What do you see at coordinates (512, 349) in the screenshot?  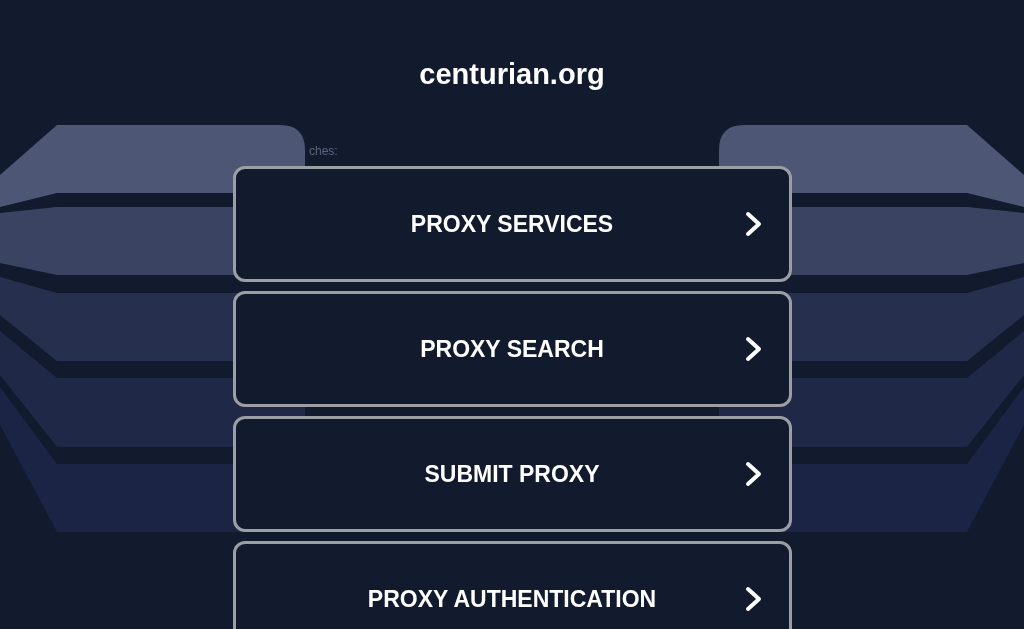 I see `link-button: PROXY SEARCH` at bounding box center [512, 349].